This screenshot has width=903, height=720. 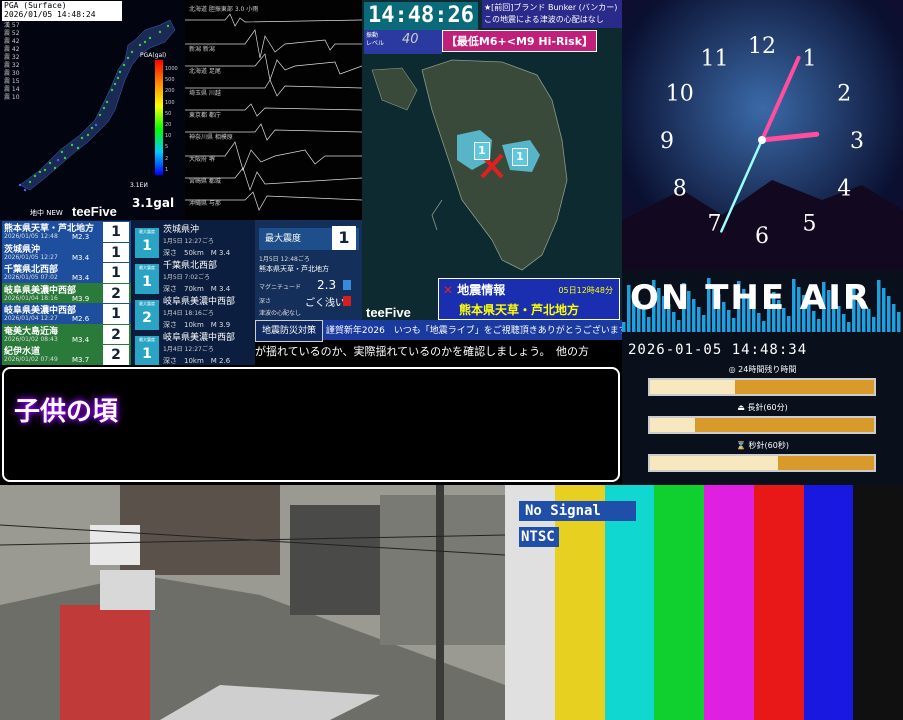 I want to click on magnitude-label: マグニチュード, so click(x=280, y=287).